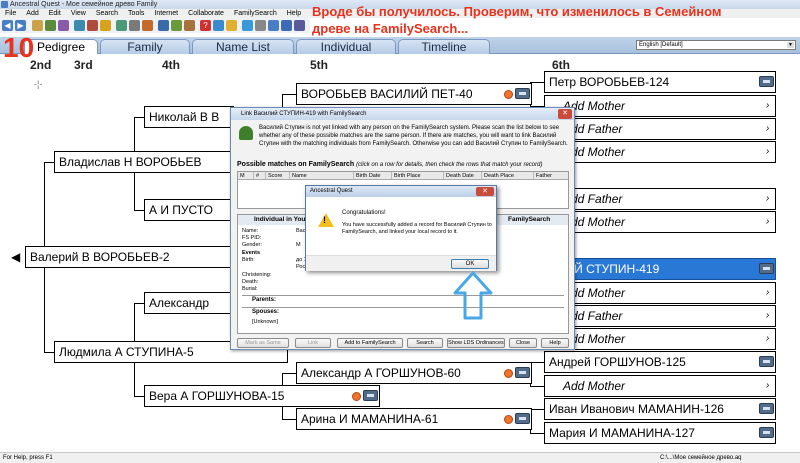 This screenshot has height=463, width=800. Describe the element at coordinates (50, 25) in the screenshot. I see `save-icon` at that location.